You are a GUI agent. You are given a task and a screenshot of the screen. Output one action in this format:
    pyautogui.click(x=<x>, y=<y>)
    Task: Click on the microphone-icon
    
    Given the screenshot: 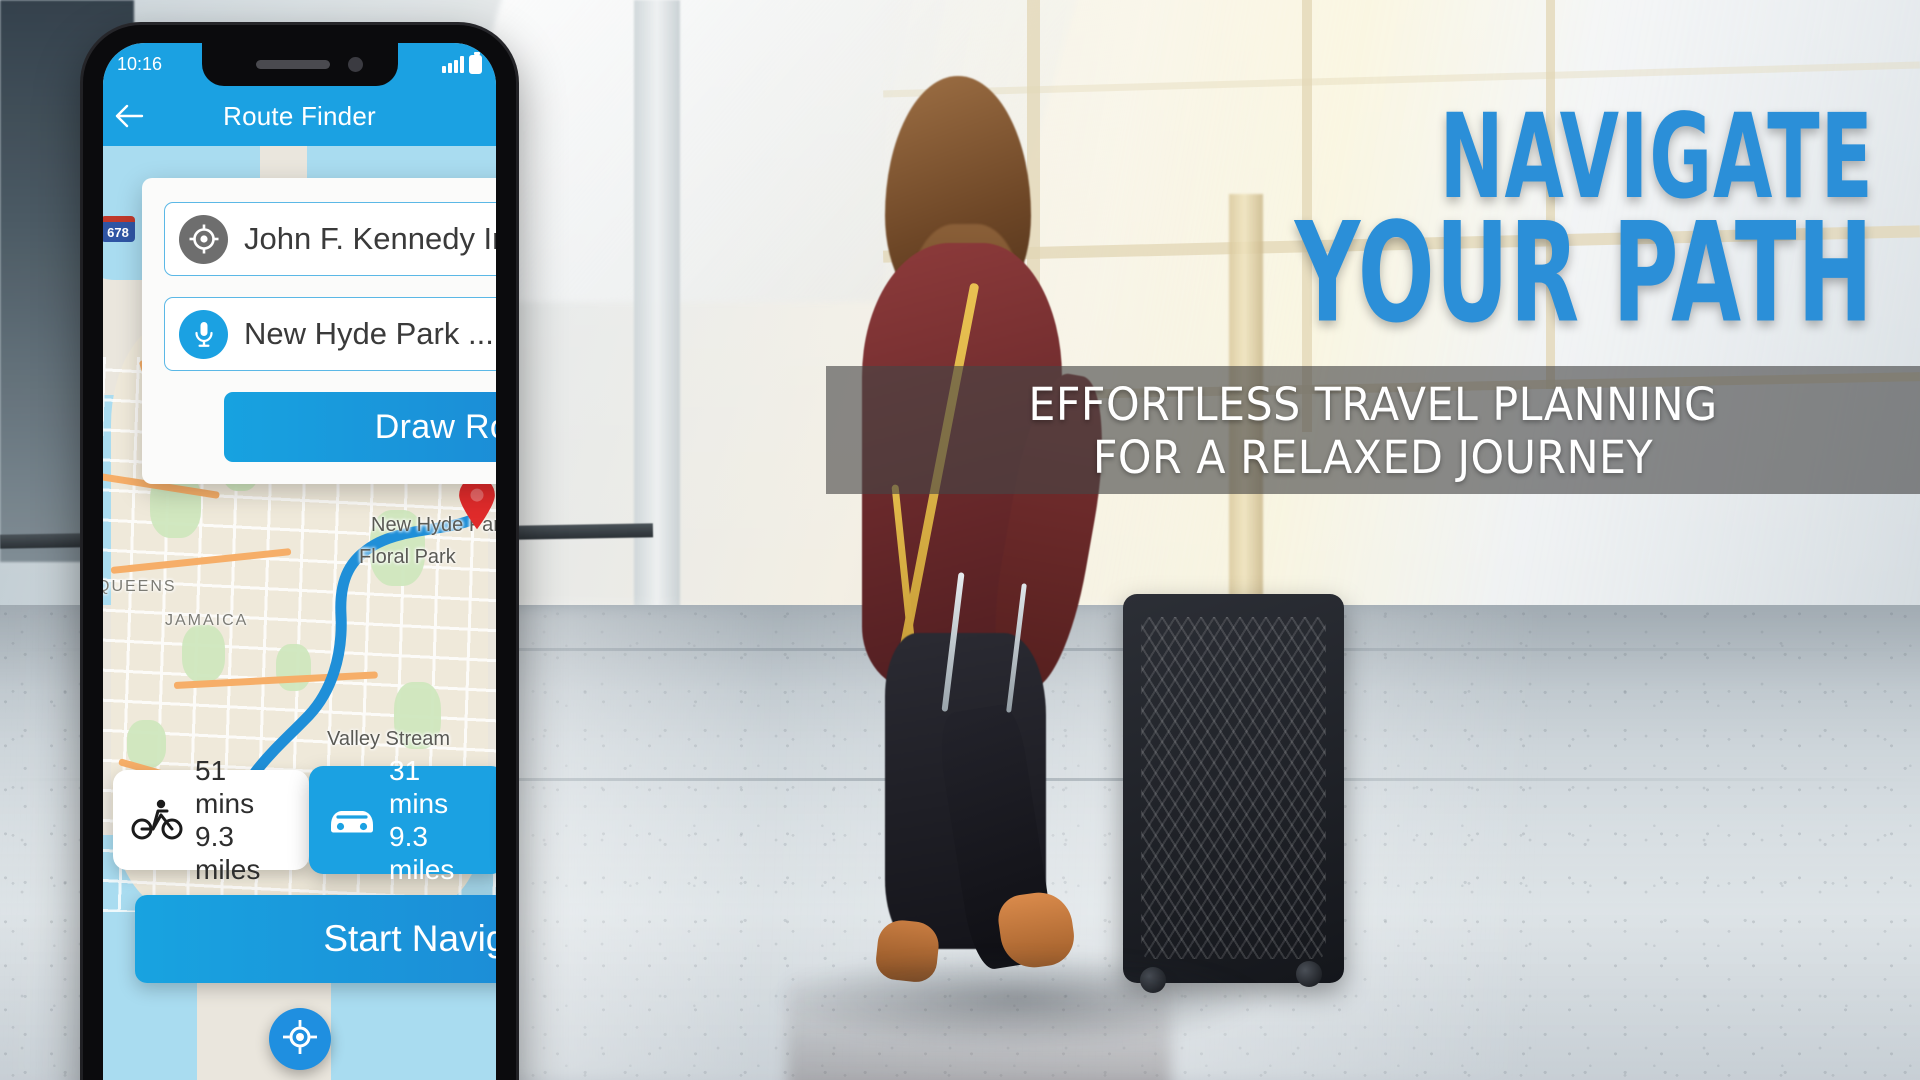 What is the action you would take?
    pyautogui.click(x=203, y=334)
    